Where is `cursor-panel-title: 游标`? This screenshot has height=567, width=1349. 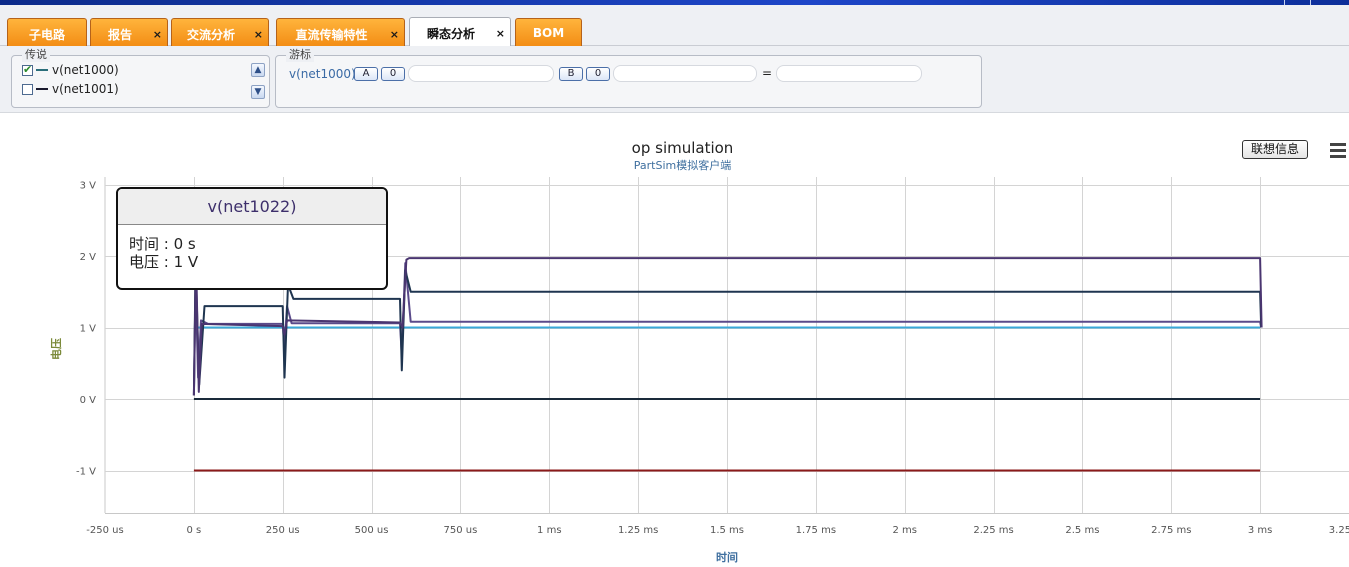 cursor-panel-title: 游标 is located at coordinates (300, 55).